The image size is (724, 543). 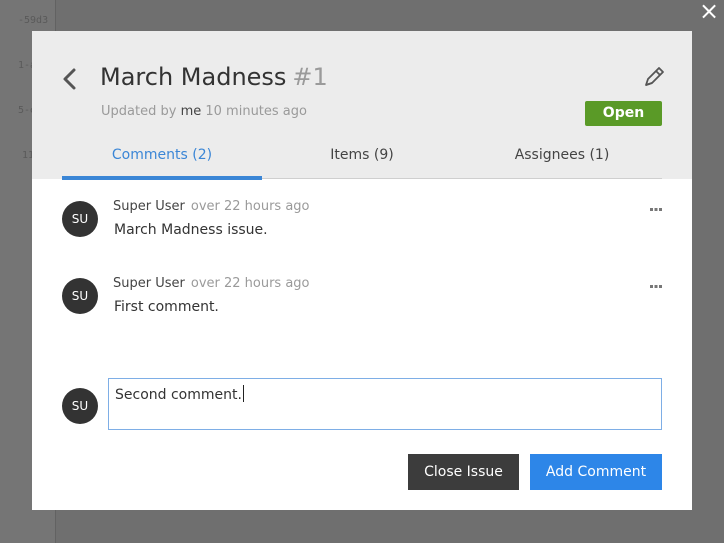 What do you see at coordinates (204, 111) in the screenshot?
I see `updated-info: Updated by me 10 minutes ago` at bounding box center [204, 111].